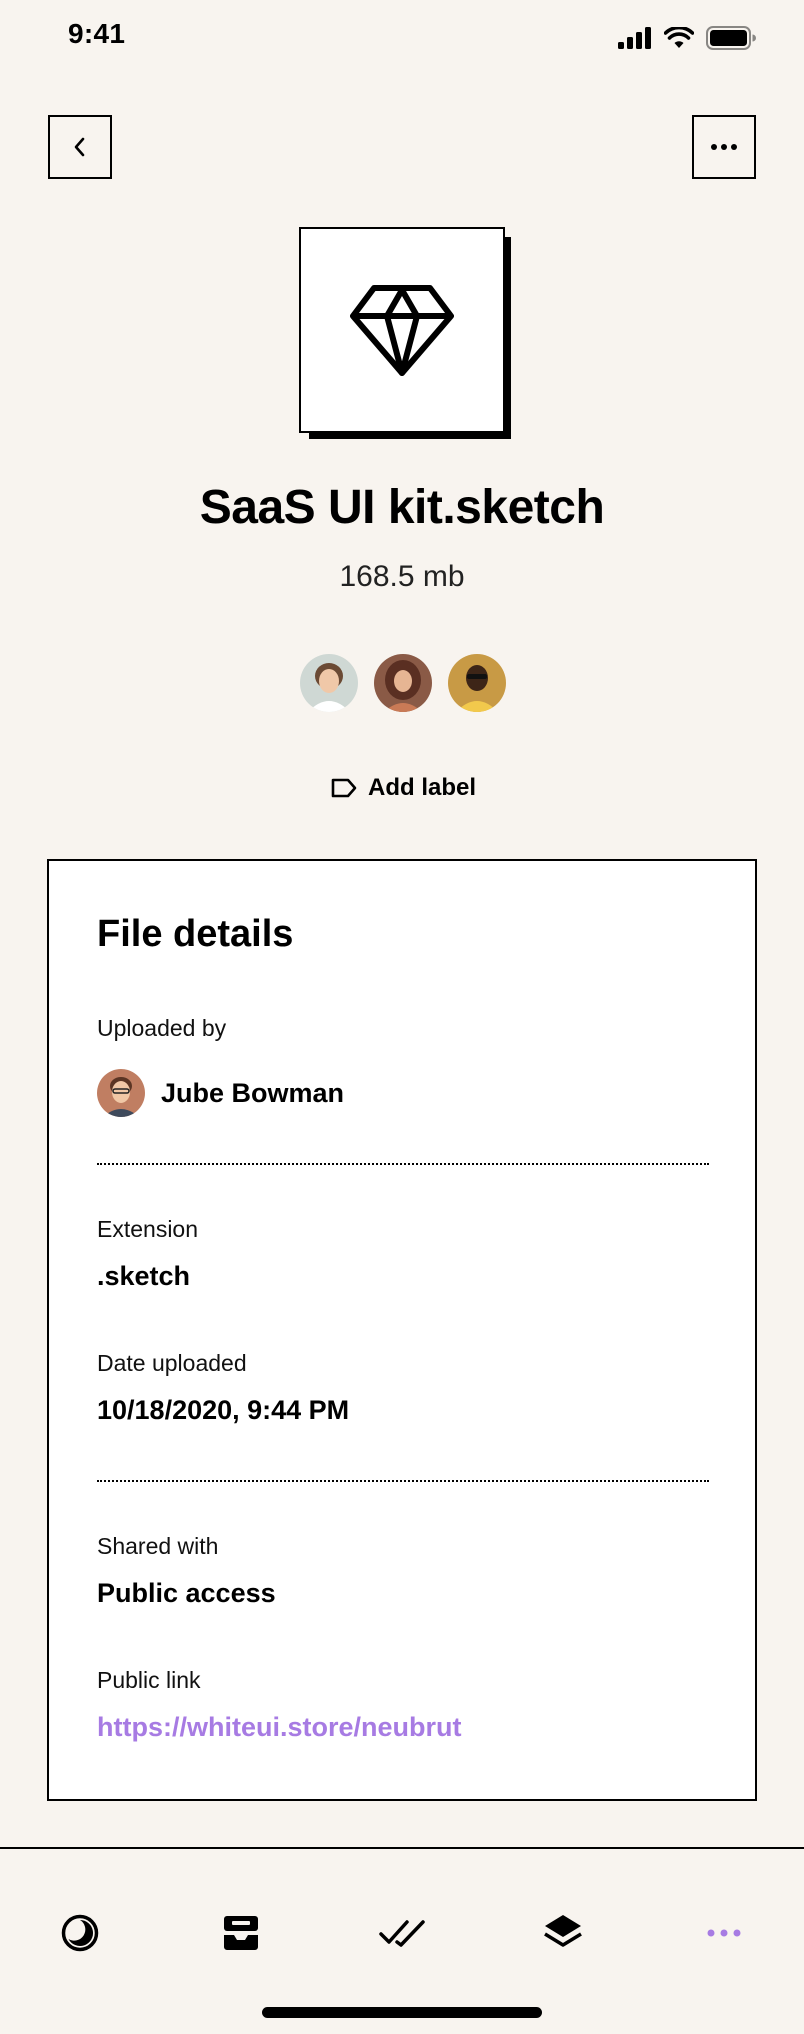 The height and width of the screenshot is (2034, 804). I want to click on moon-icon, so click(80, 1933).